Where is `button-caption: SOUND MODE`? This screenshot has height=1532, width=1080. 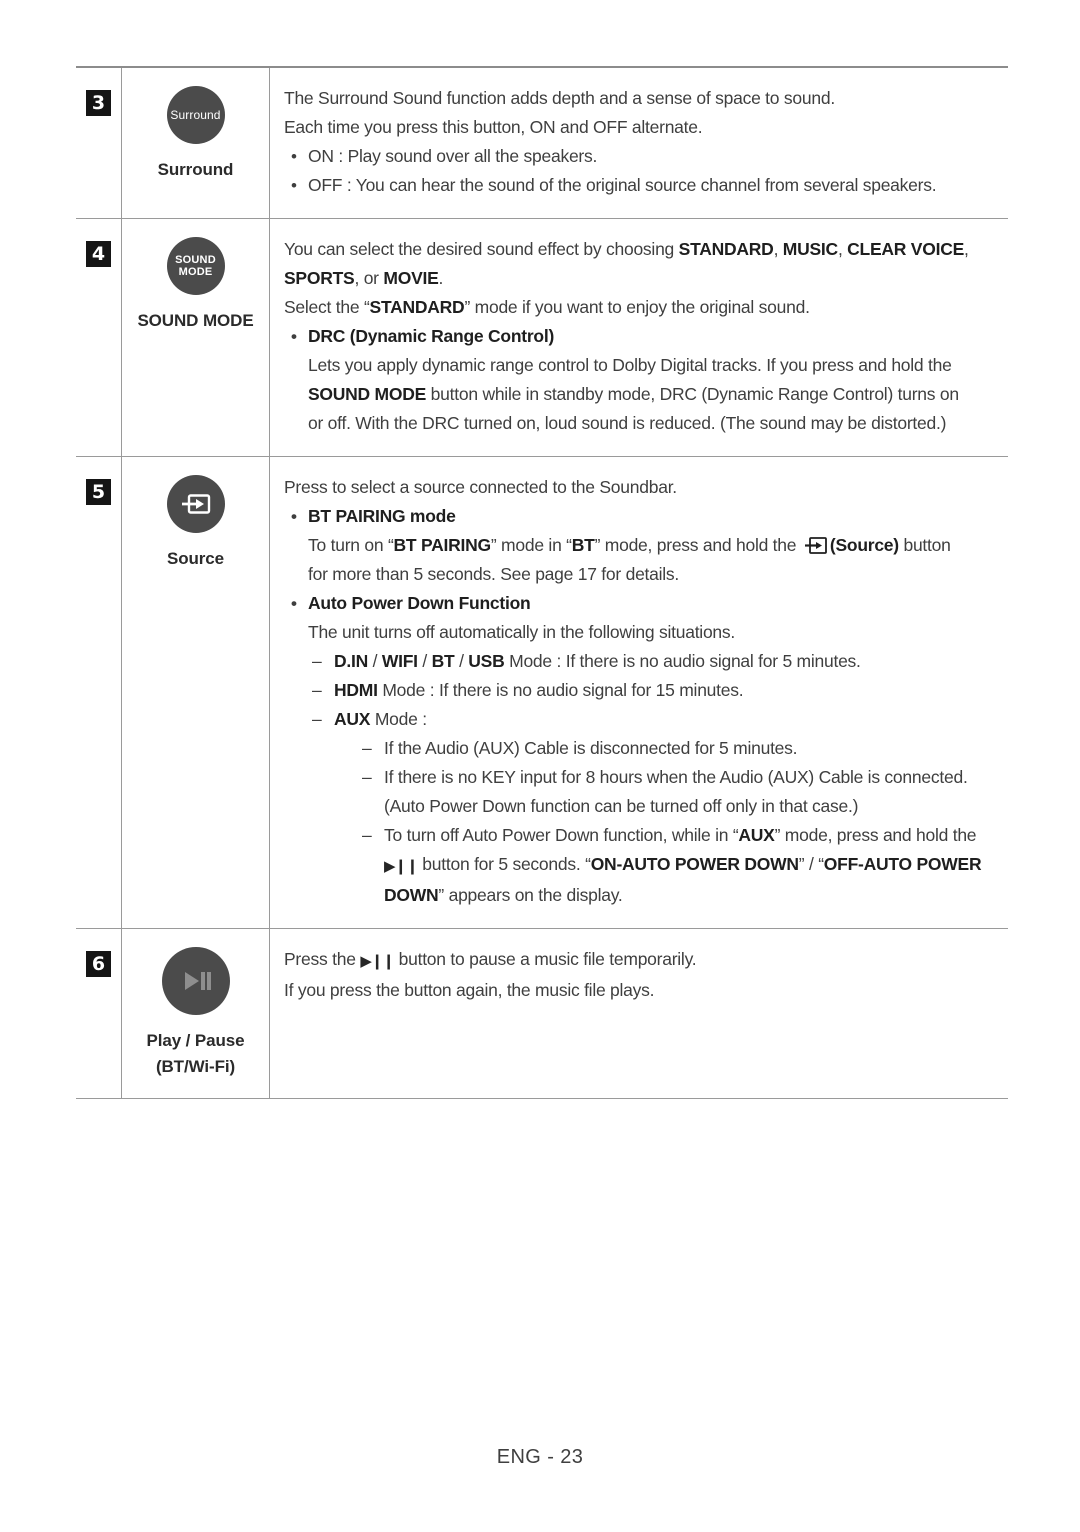 button-caption: SOUND MODE is located at coordinates (195, 320).